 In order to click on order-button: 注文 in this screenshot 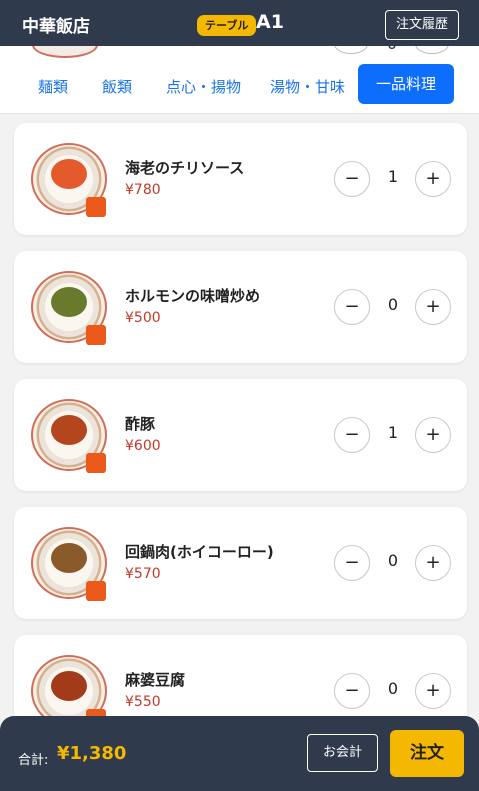, I will do `click(427, 753)`.